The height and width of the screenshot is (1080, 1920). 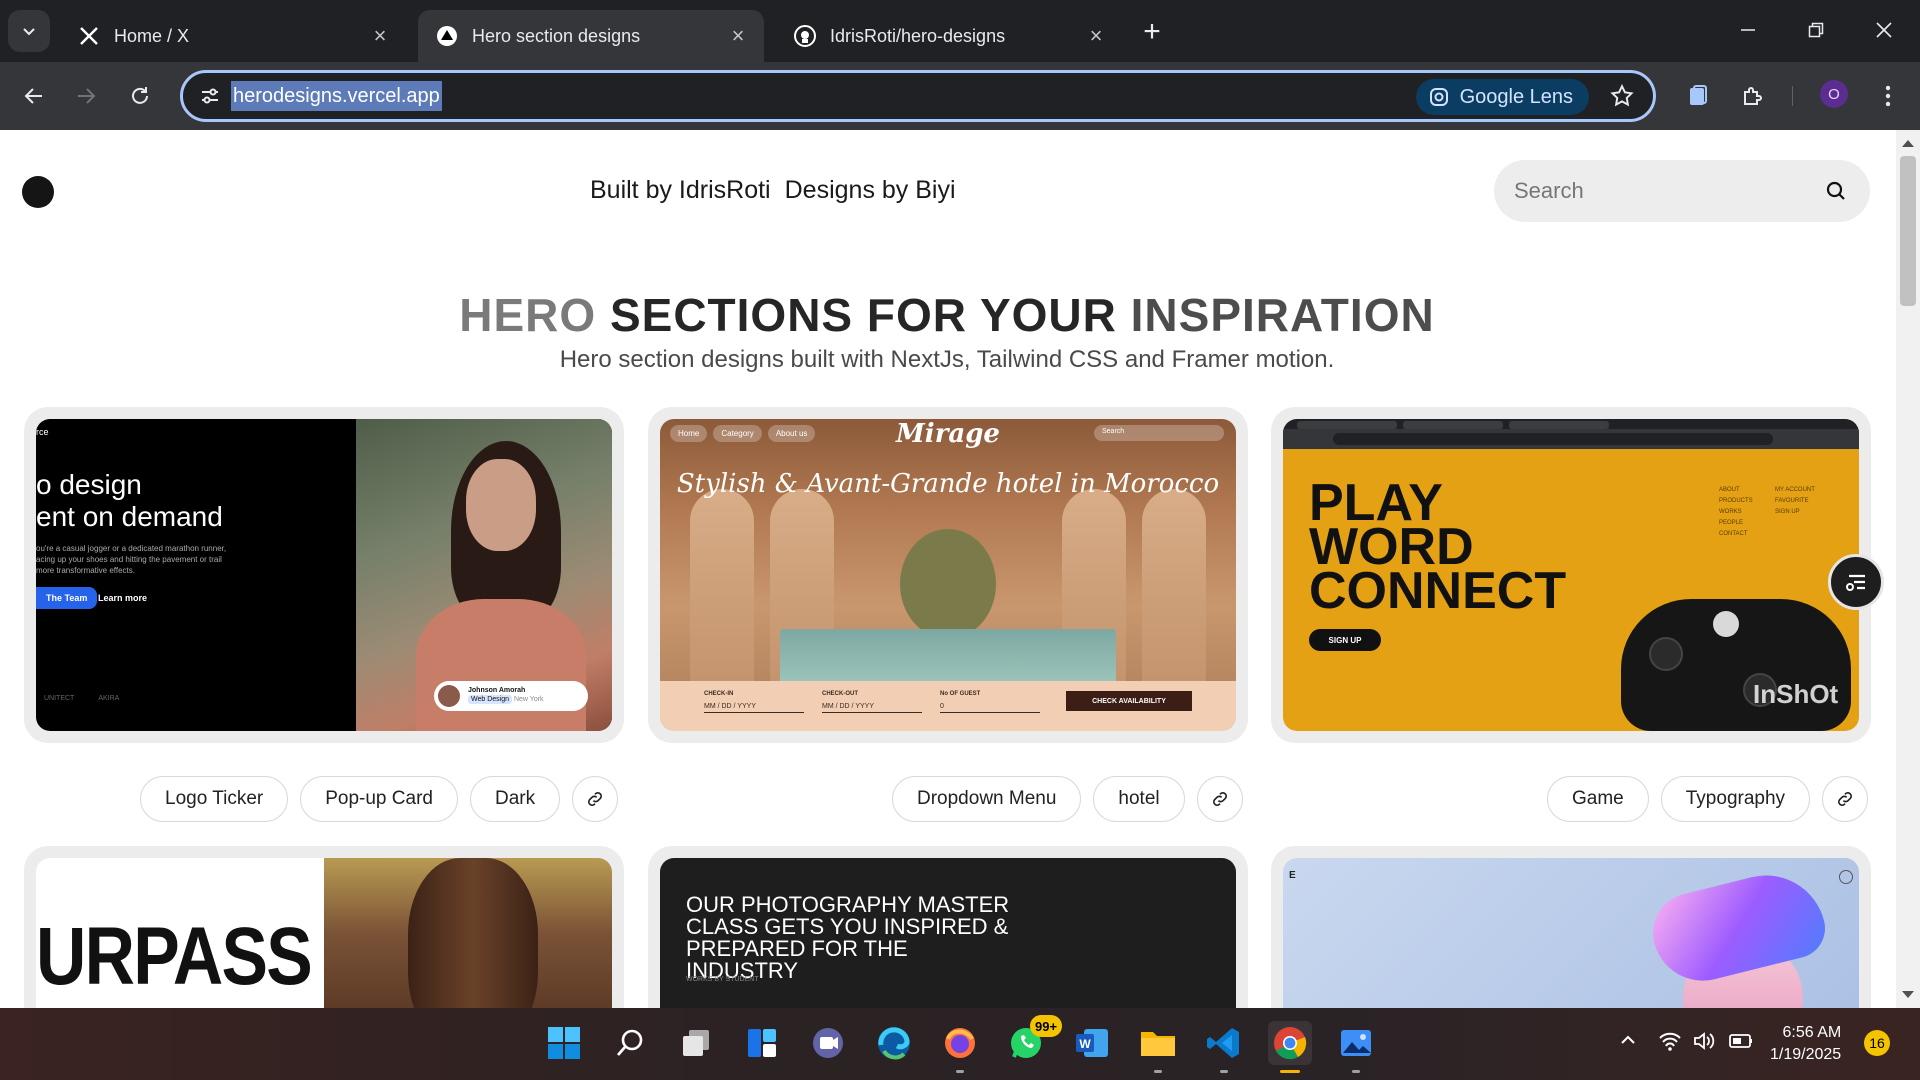 What do you see at coordinates (38, 192) in the screenshot?
I see `site-logo` at bounding box center [38, 192].